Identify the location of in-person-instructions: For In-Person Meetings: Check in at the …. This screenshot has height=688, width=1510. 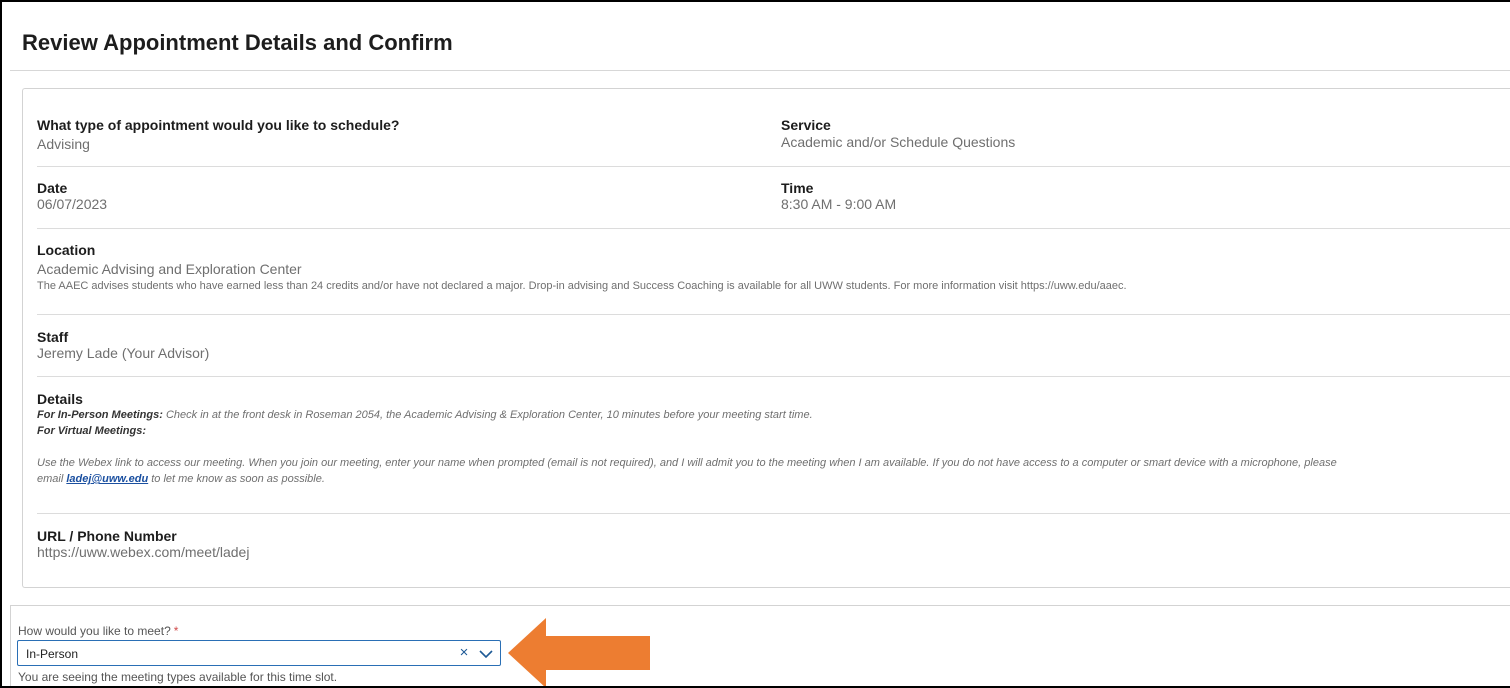
(772, 415).